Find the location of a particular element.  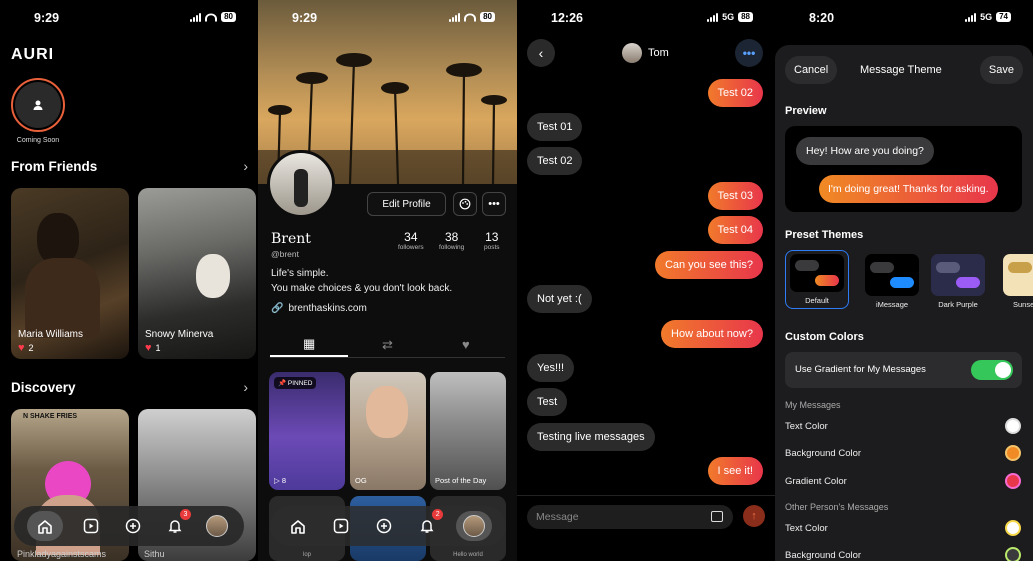

post-tile: 📌 PINNED ▷ 8 is located at coordinates (307, 431).